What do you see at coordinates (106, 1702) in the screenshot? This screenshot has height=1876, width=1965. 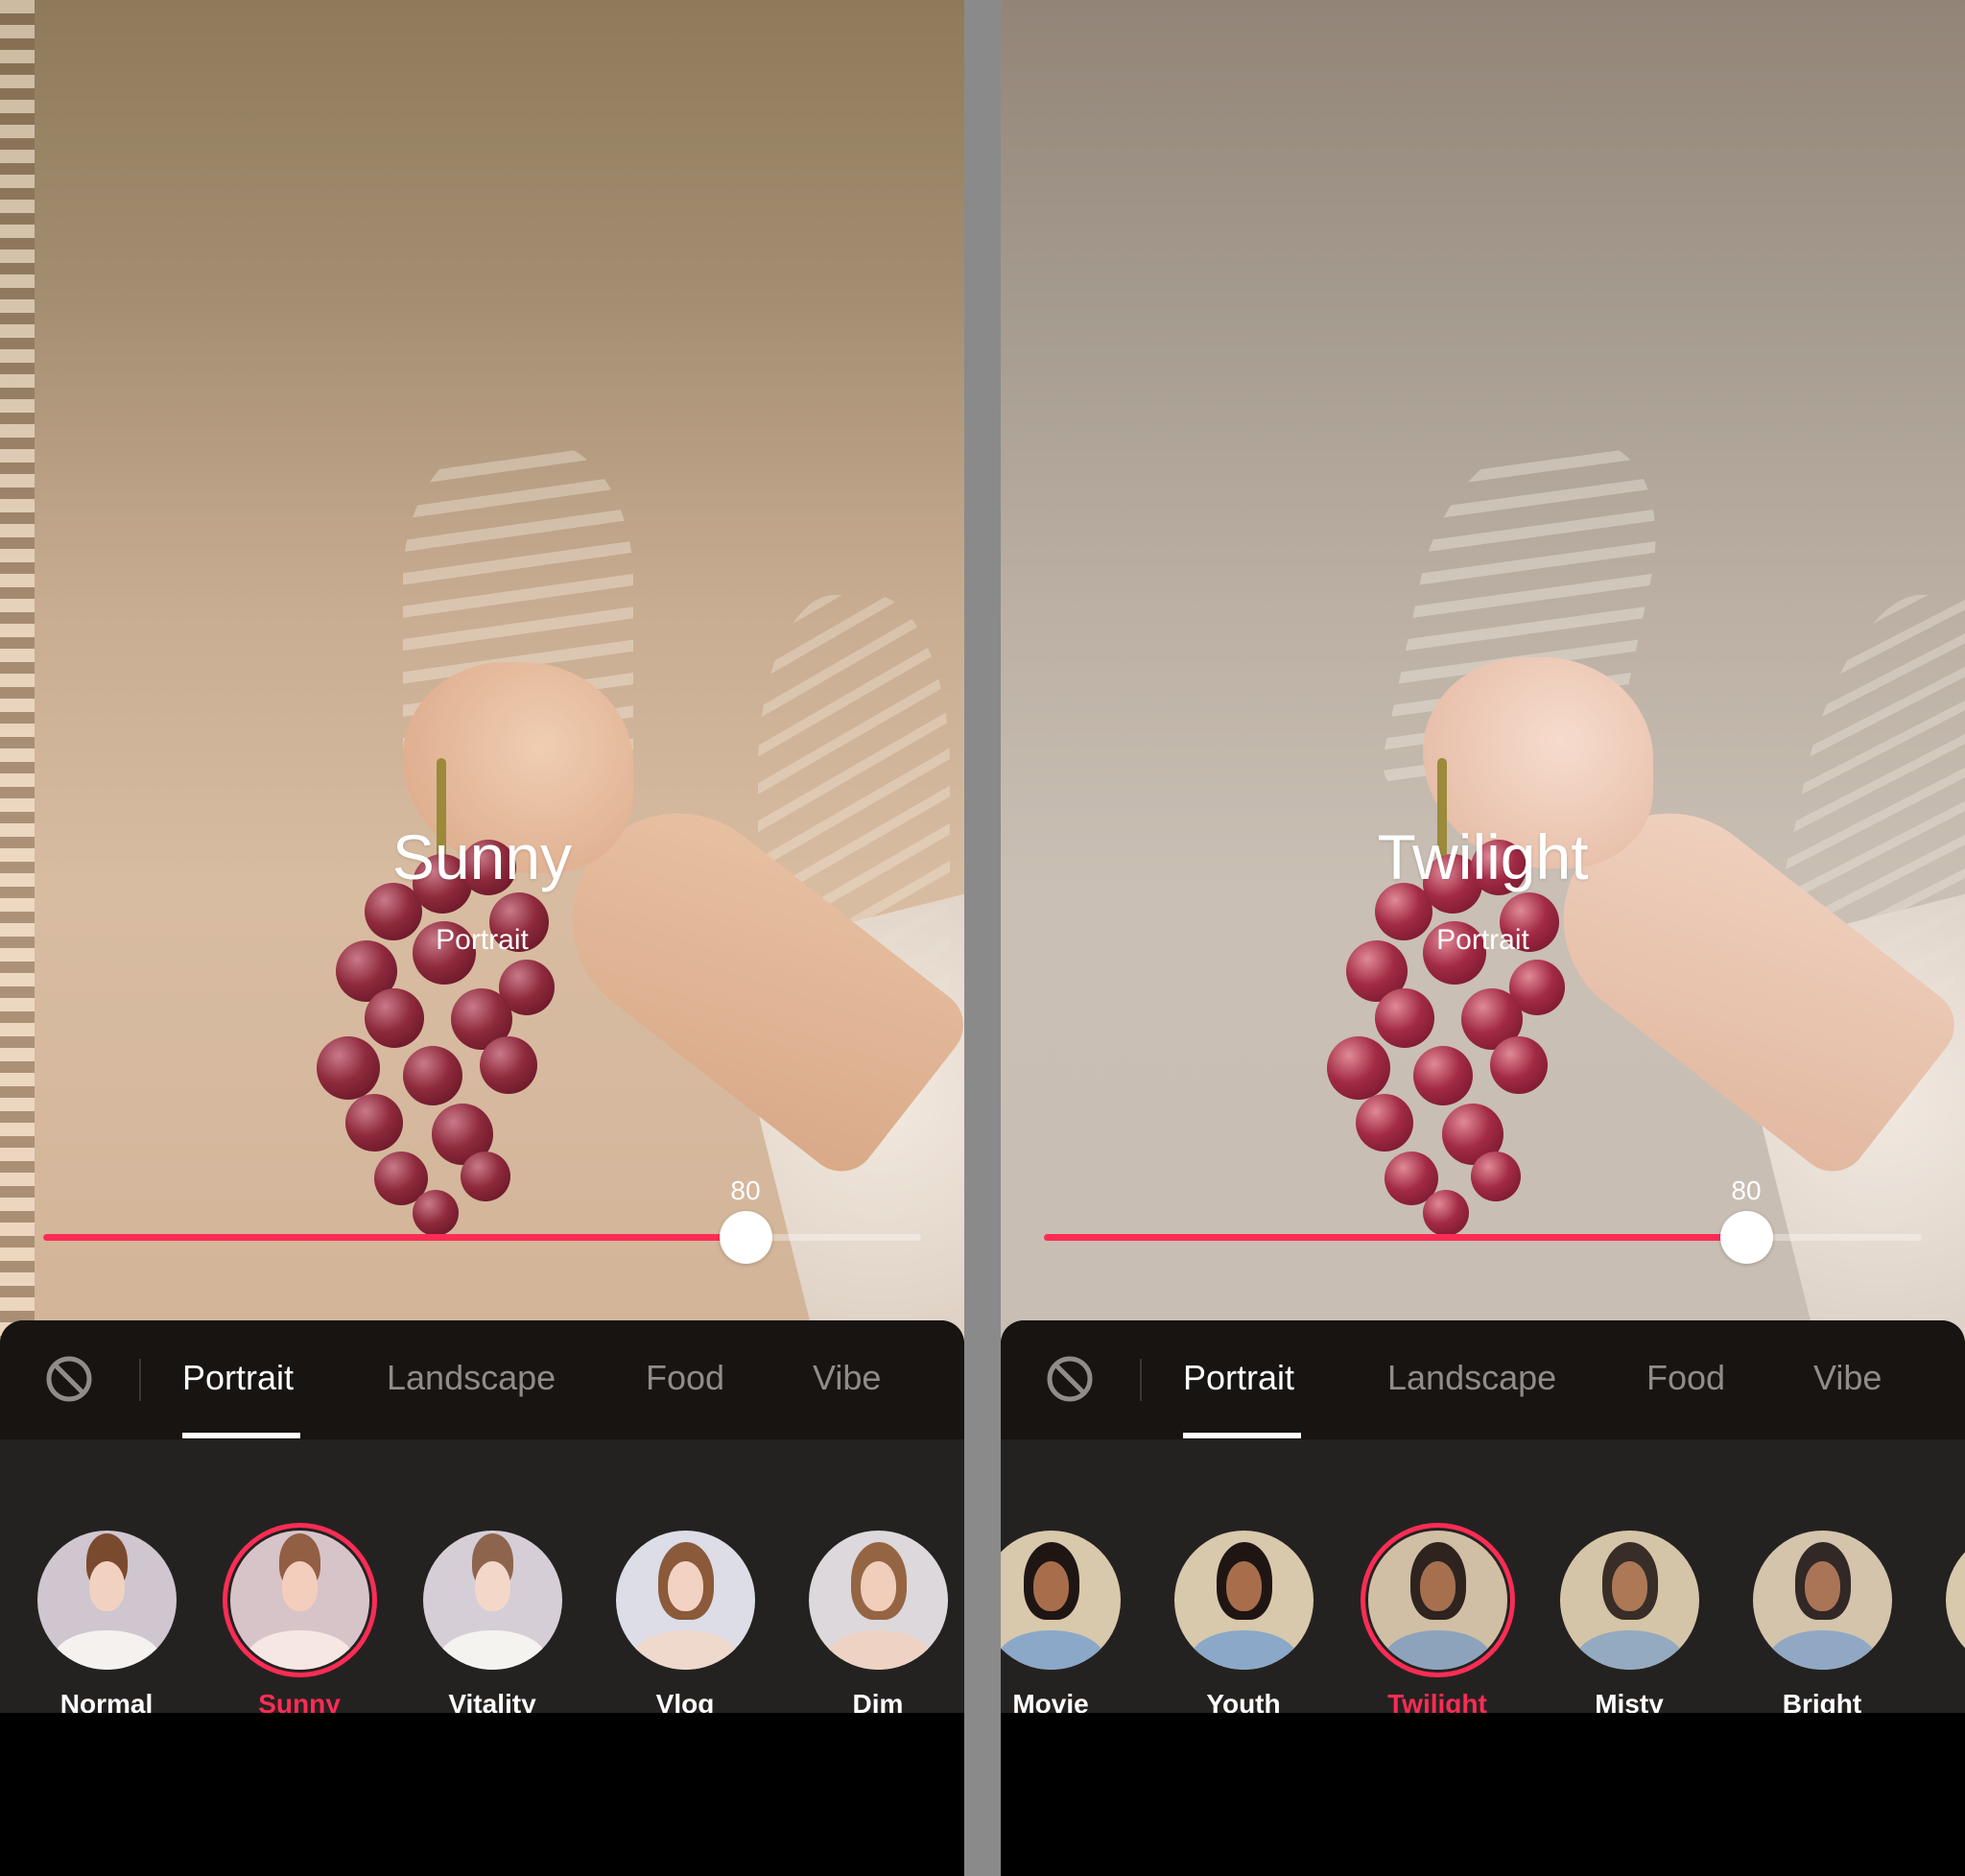 I see `filter-label: Normal` at bounding box center [106, 1702].